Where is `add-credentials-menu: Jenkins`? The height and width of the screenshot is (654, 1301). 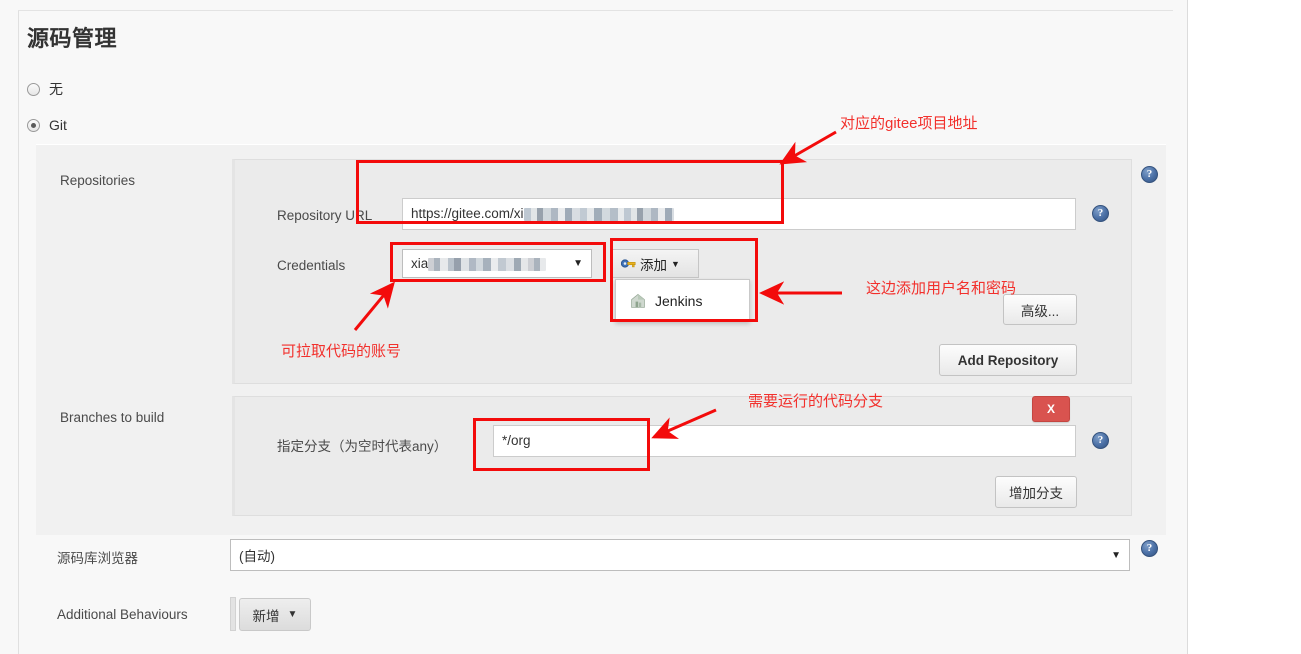
add-credentials-menu: Jenkins is located at coordinates (682, 300).